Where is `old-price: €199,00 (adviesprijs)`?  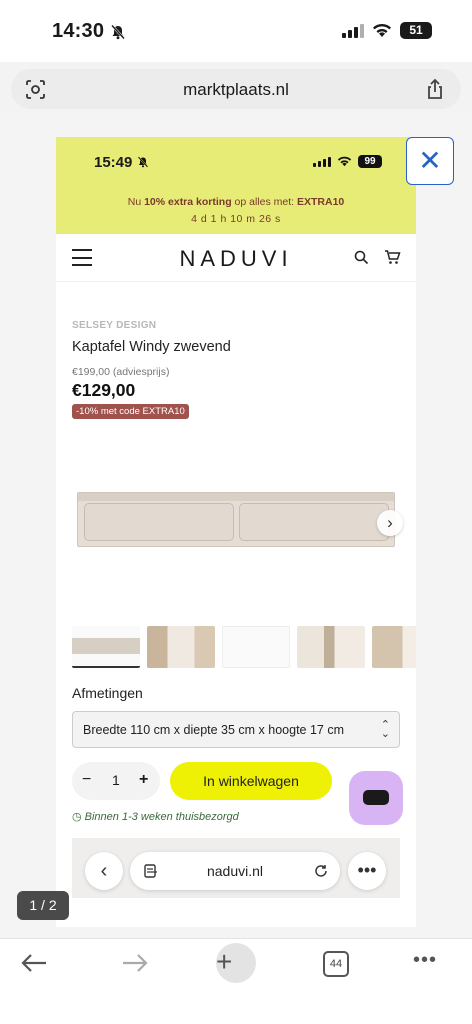
old-price: €199,00 (adviesprijs) is located at coordinates (121, 372).